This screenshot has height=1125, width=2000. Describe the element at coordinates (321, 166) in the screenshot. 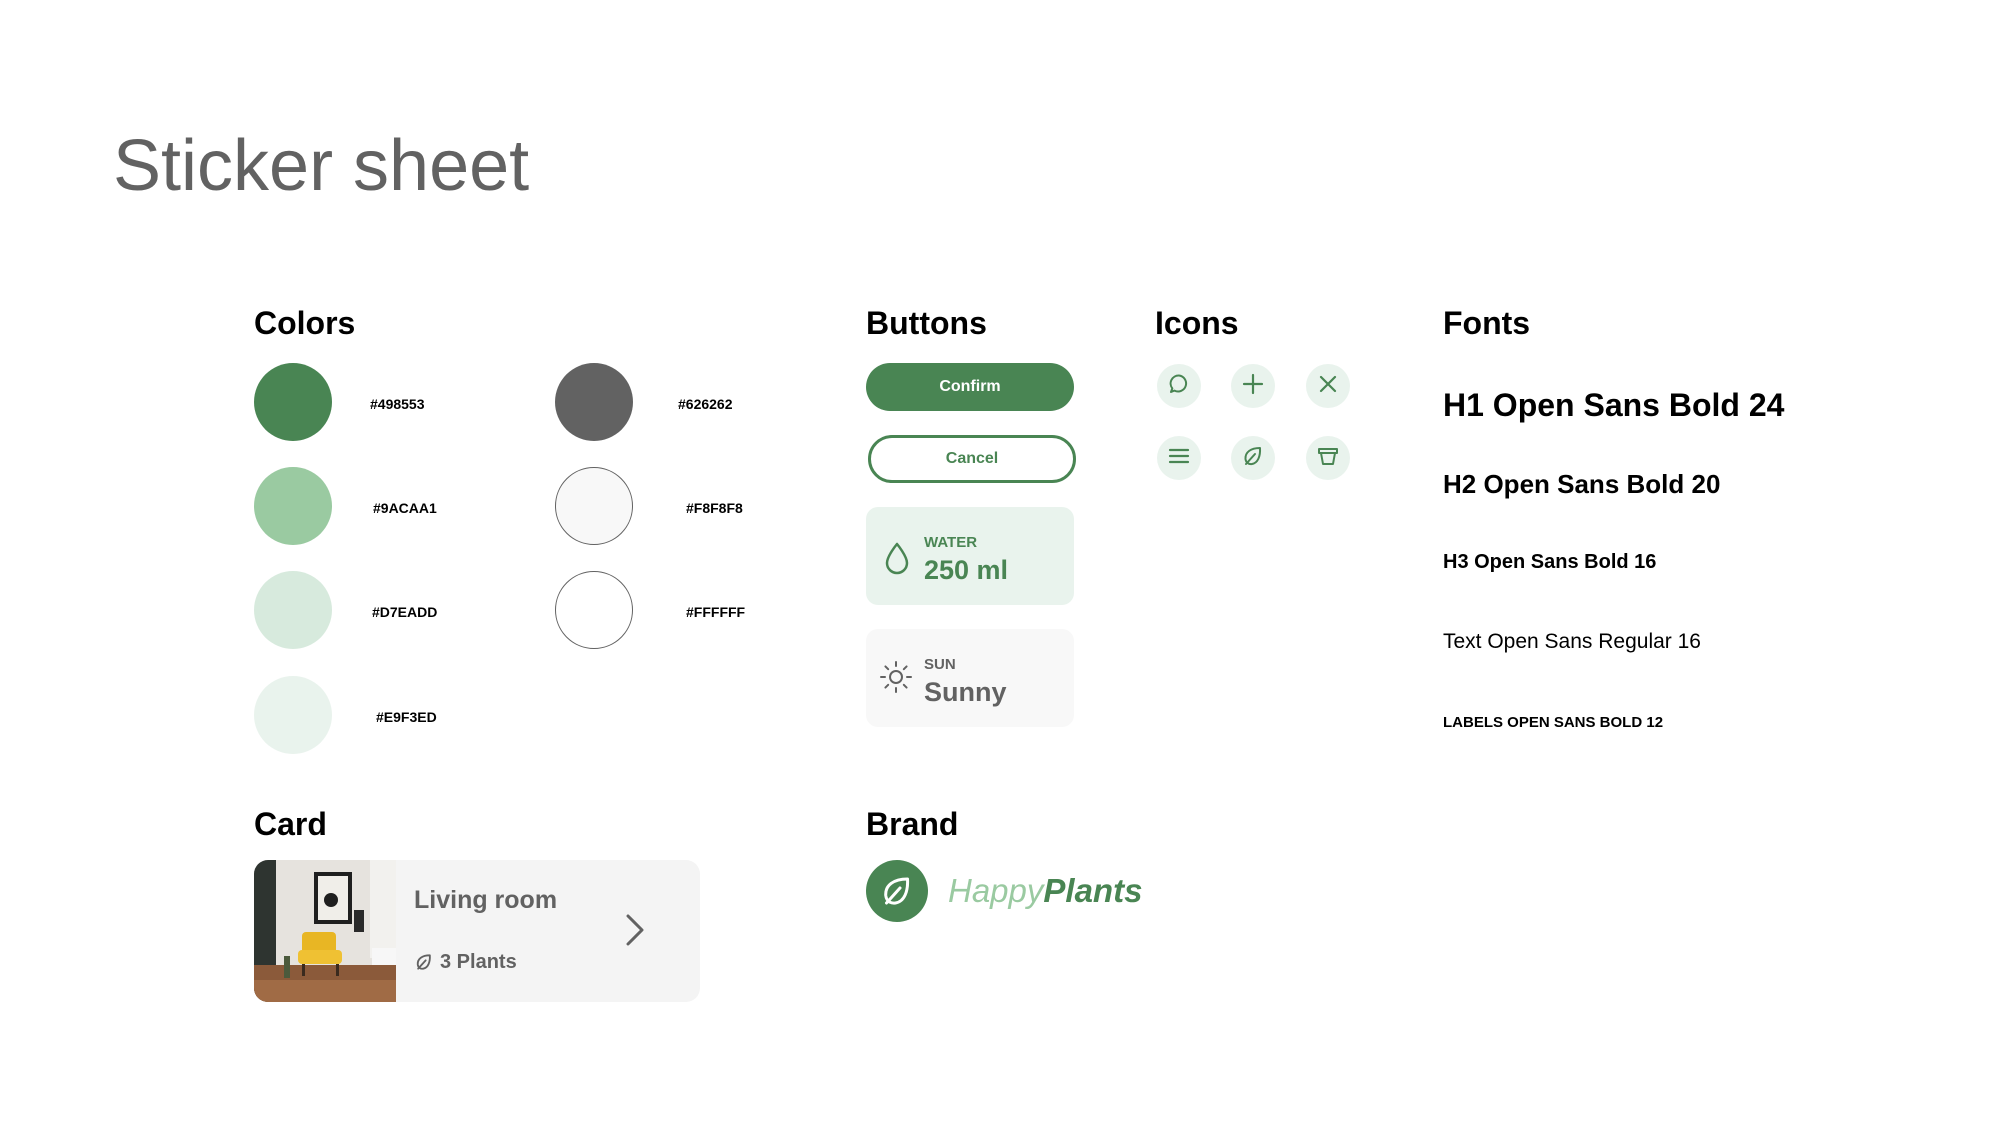

I see `page-title: Sticker sheet` at that location.